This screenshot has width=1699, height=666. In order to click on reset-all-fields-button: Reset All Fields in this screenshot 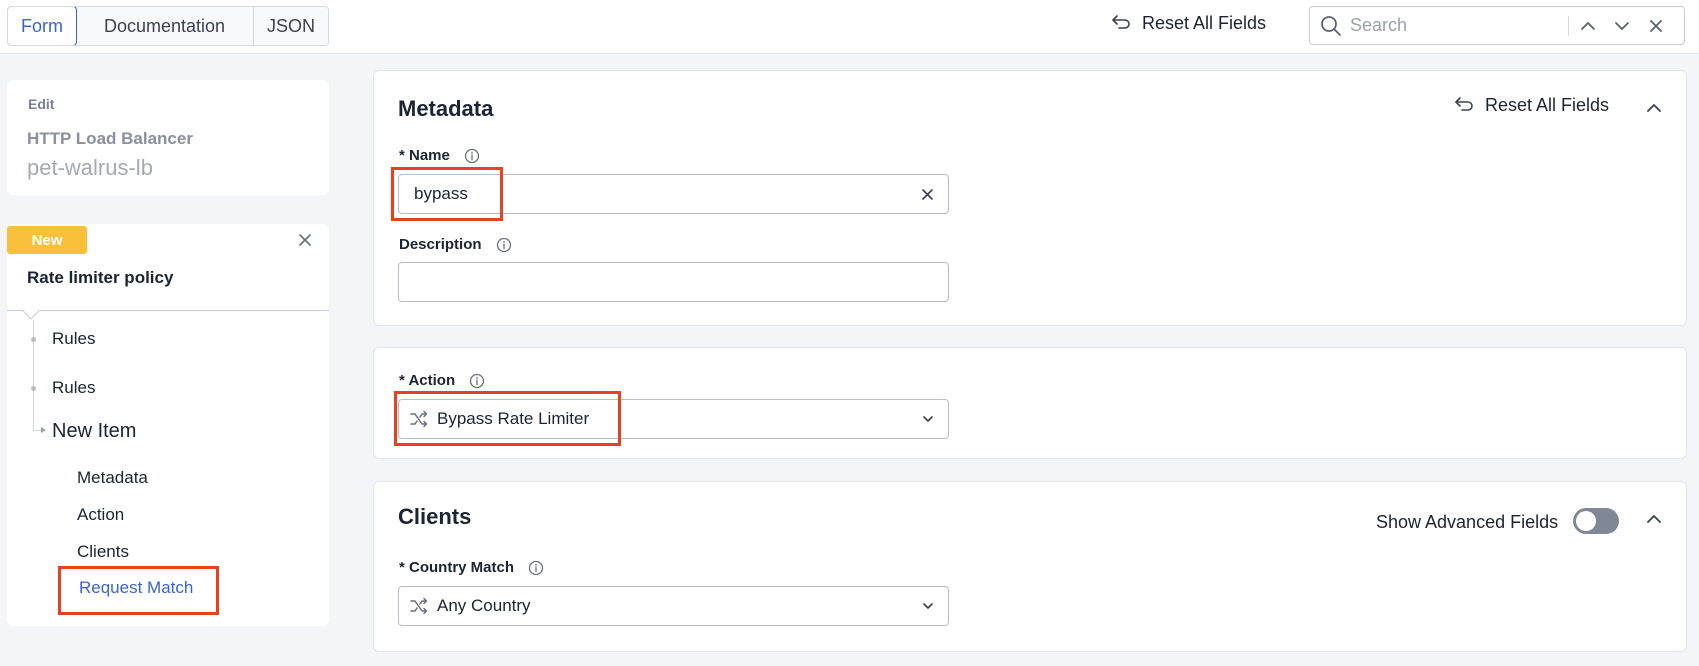, I will do `click(1188, 23)`.